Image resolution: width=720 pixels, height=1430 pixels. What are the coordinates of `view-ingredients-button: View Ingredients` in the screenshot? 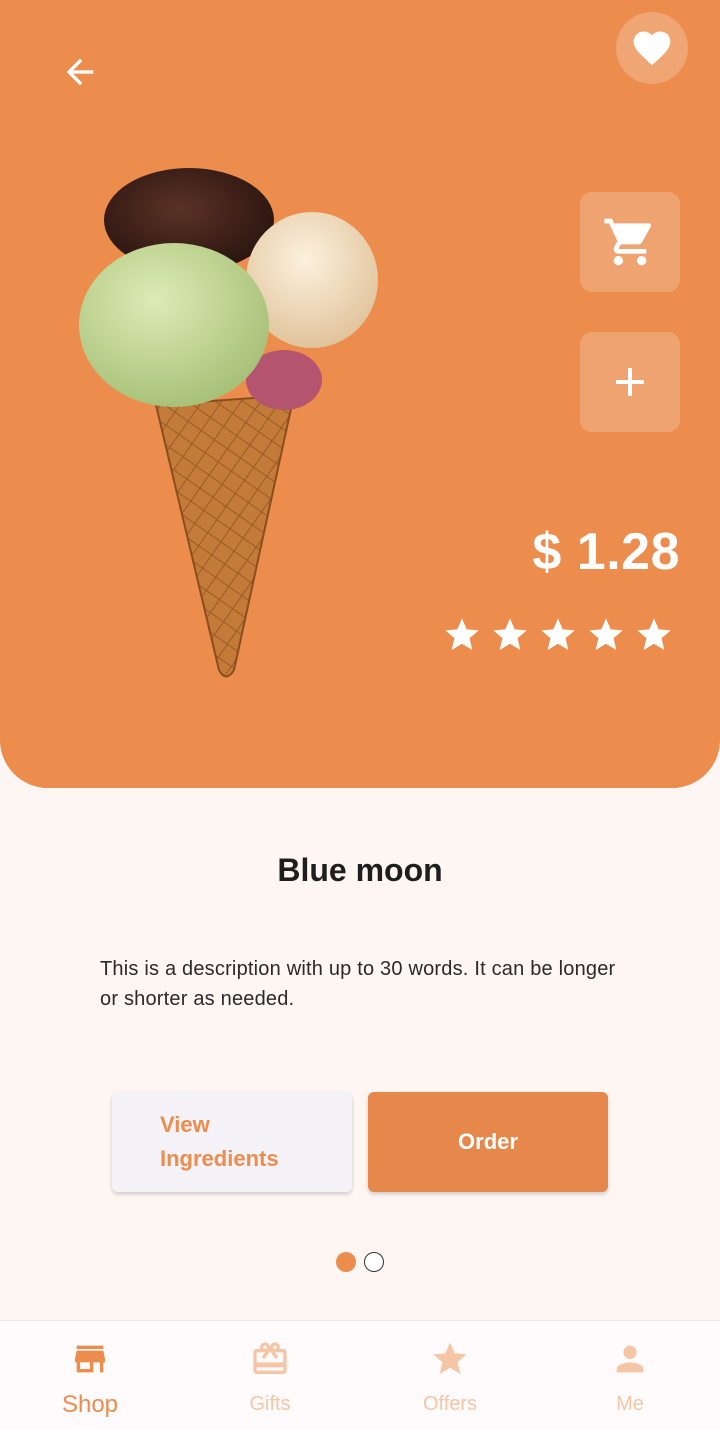 It's located at (232, 1142).